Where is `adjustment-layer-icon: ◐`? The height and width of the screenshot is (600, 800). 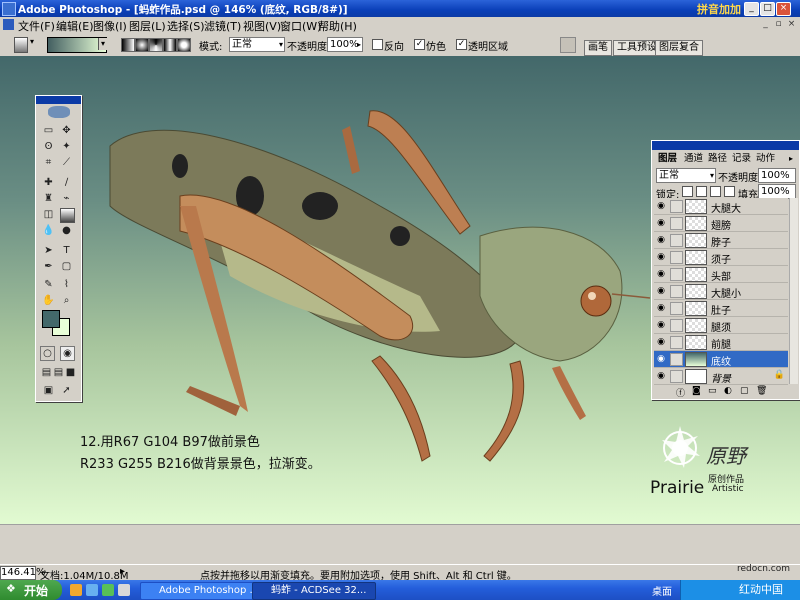 adjustment-layer-icon: ◐ is located at coordinates (728, 391).